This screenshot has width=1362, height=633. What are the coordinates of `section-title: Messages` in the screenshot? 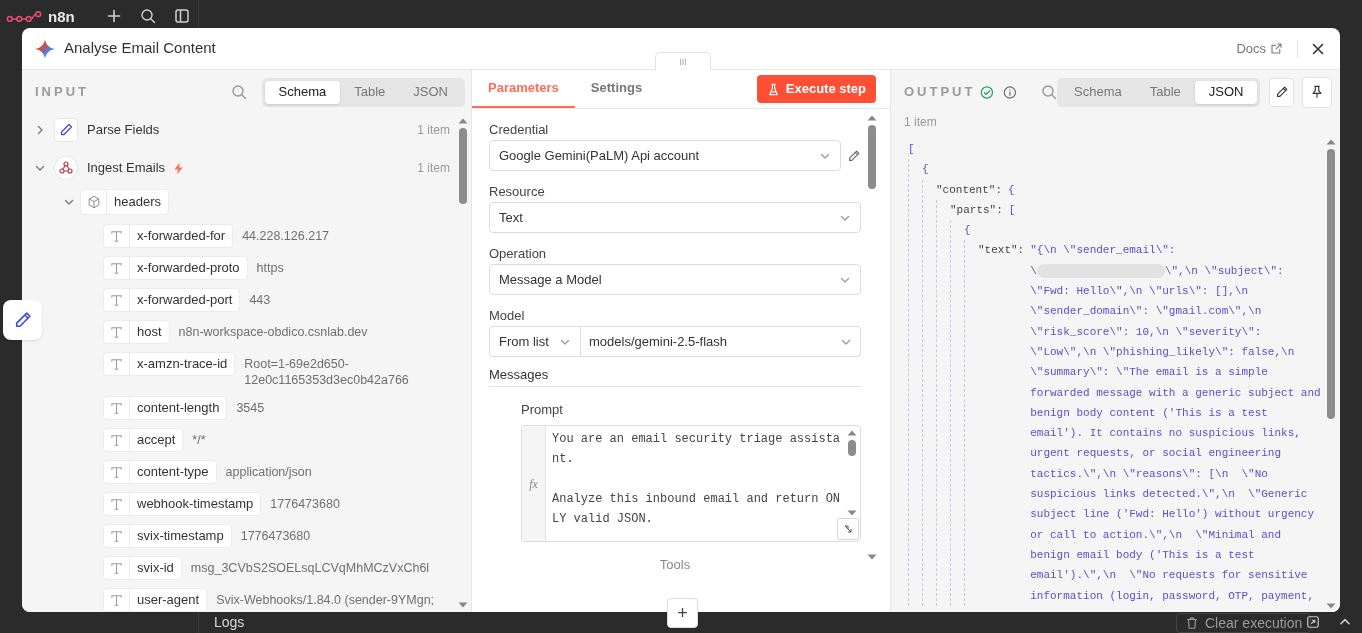 It's located at (675, 376).